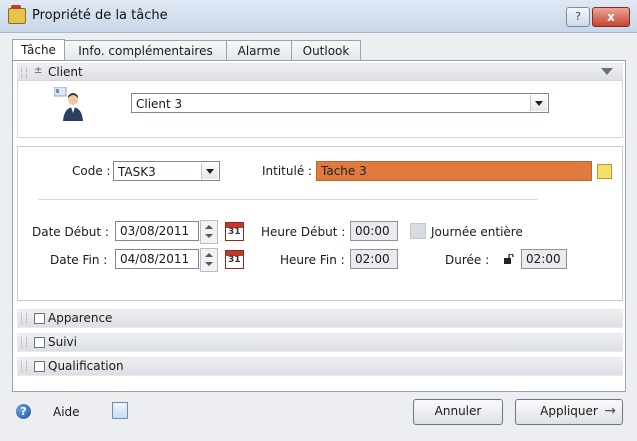 This screenshot has width=637, height=441. What do you see at coordinates (610, 411) in the screenshot?
I see `arrow-right-icon: →` at bounding box center [610, 411].